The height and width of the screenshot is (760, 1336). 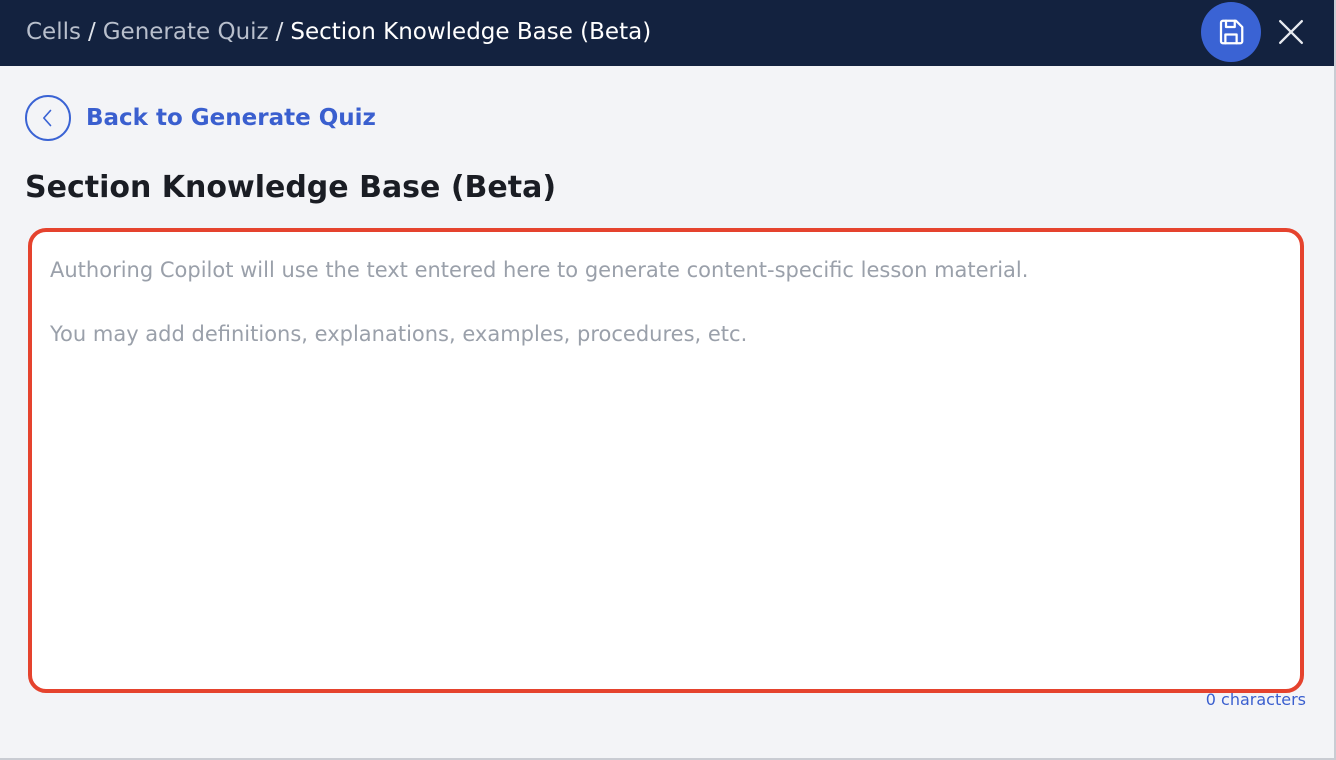 I want to click on back-to-generate-quiz-link: Back to Generate Quiz, so click(x=200, y=118).